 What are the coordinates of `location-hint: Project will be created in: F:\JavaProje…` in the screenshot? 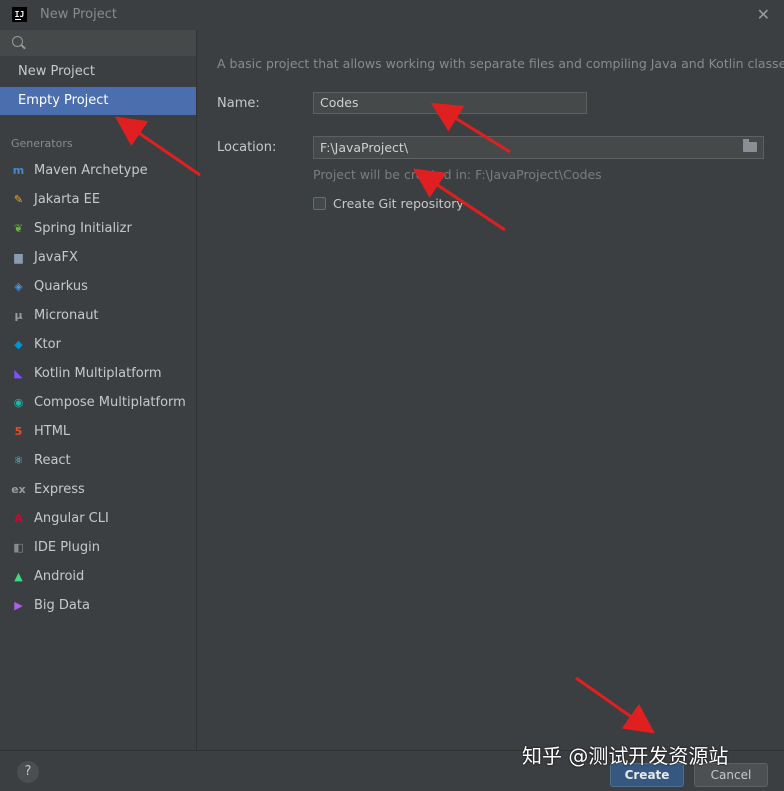 It's located at (457, 174).